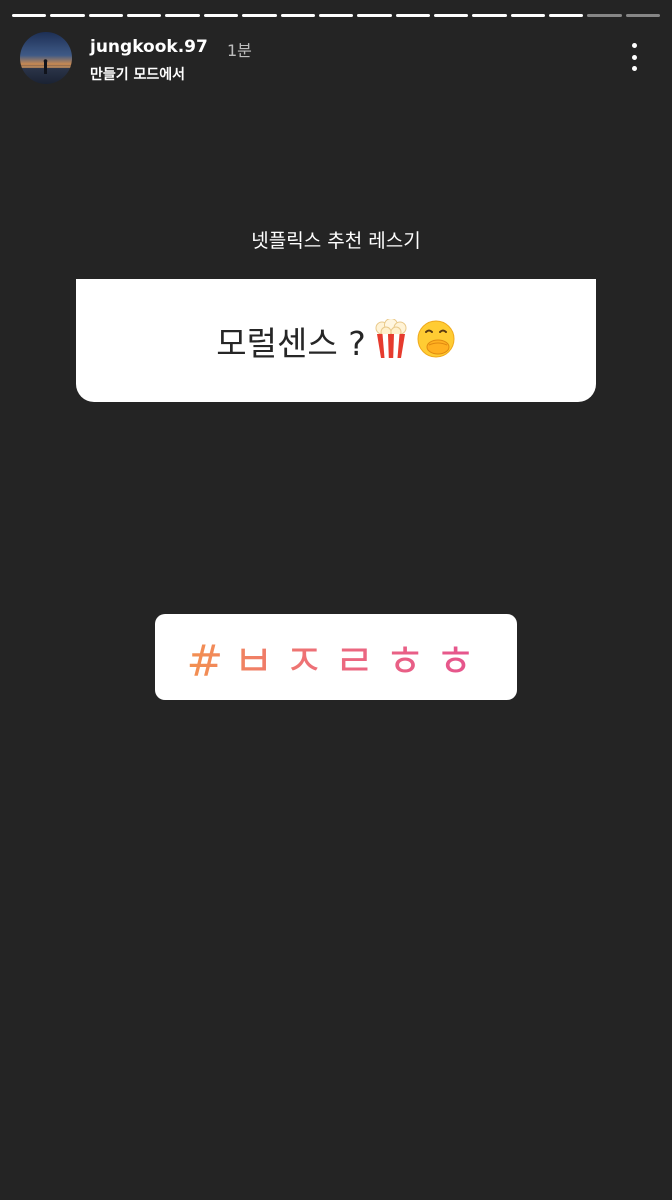  Describe the element at coordinates (291, 343) in the screenshot. I see `question-answer-text: 모럴센스 ?` at that location.